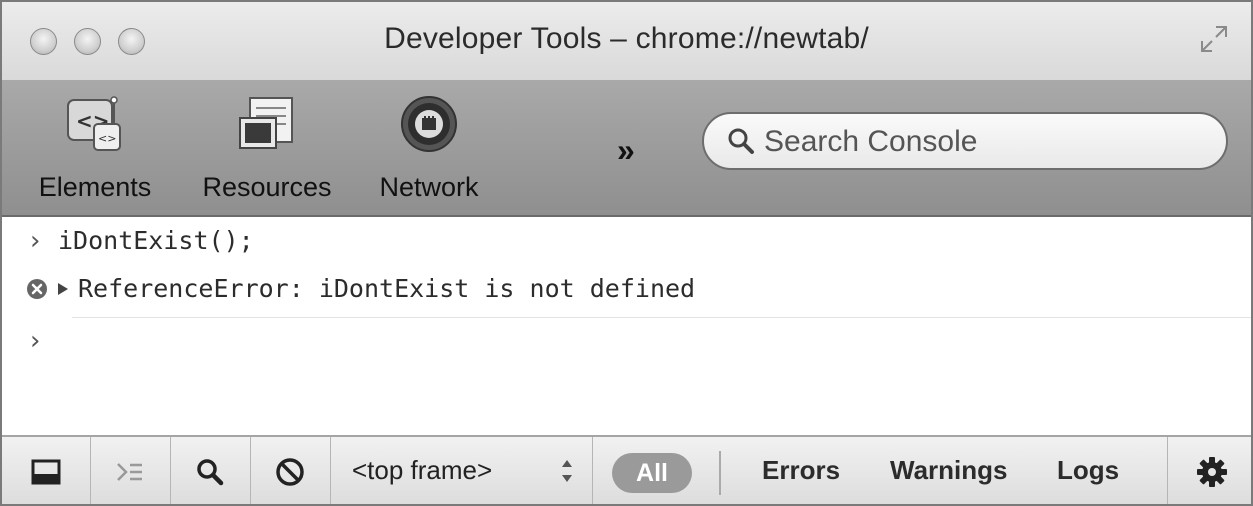  I want to click on clear-icon, so click(290, 472).